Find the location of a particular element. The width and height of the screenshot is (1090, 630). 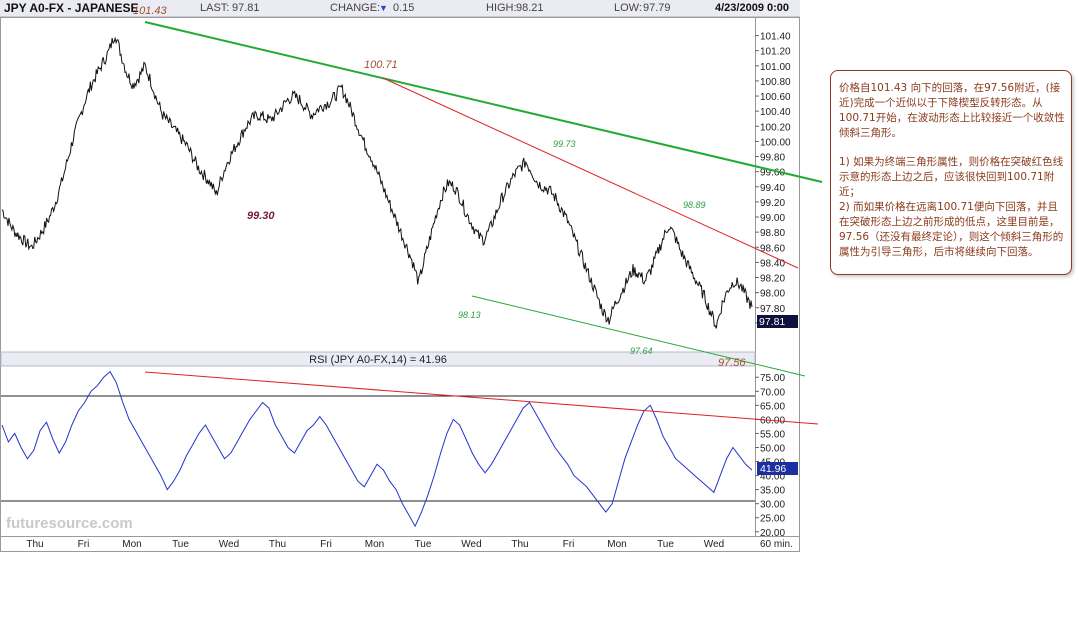

price-tick-label: 98.80 is located at coordinates (772, 233).